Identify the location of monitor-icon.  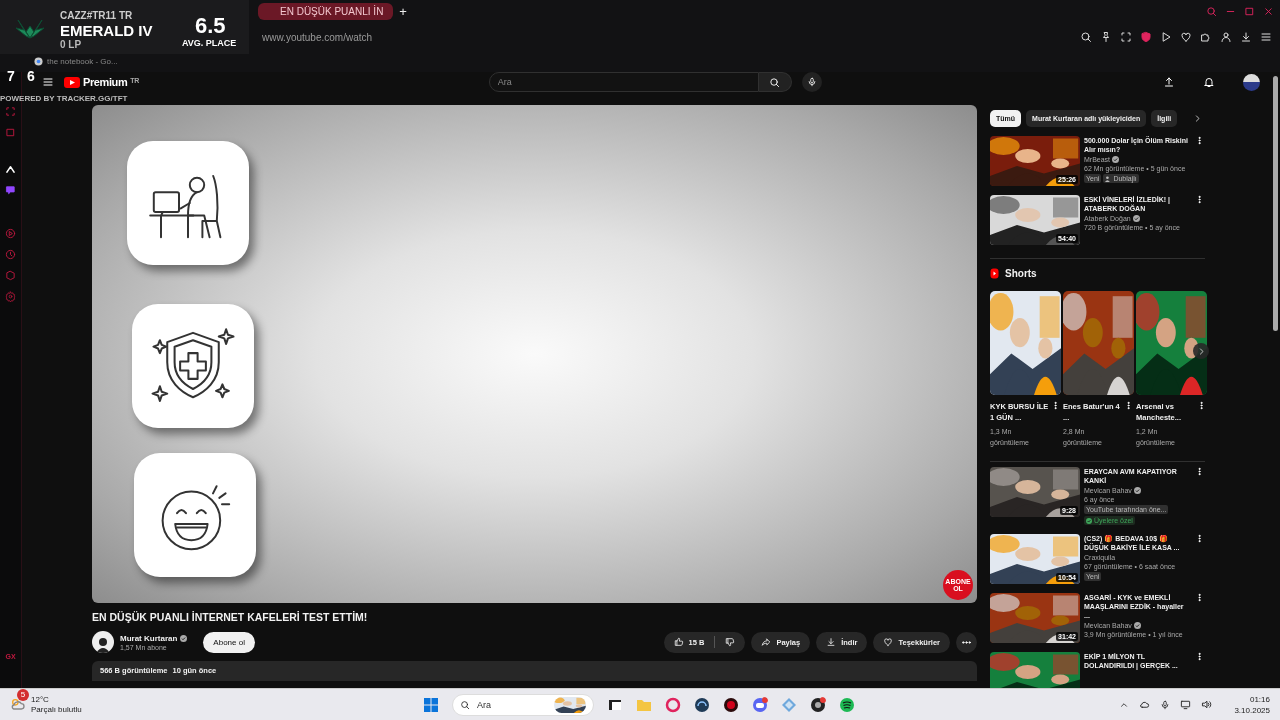
(1186, 704).